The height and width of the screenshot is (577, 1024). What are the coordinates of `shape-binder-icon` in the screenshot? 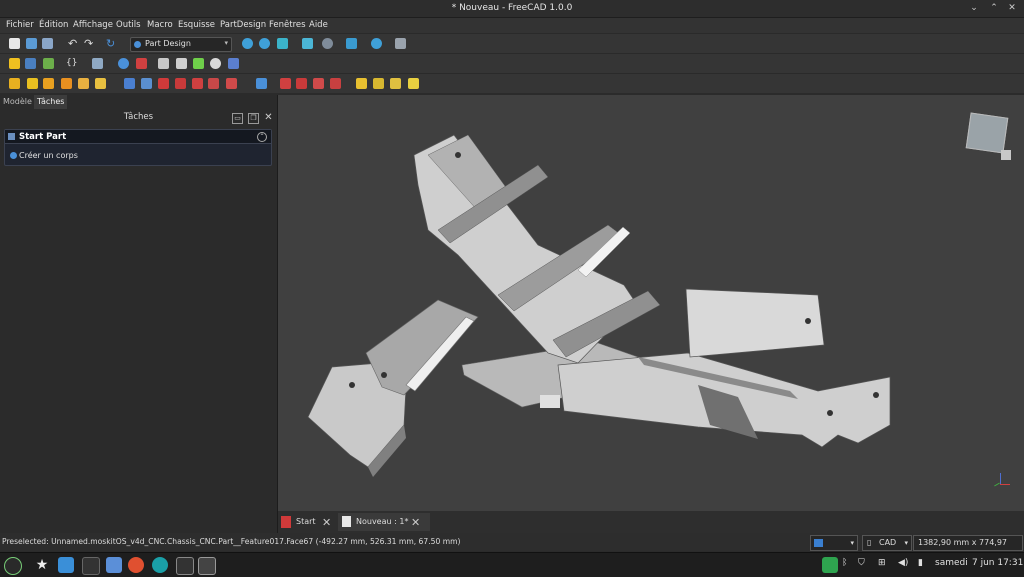 It's located at (181, 63).